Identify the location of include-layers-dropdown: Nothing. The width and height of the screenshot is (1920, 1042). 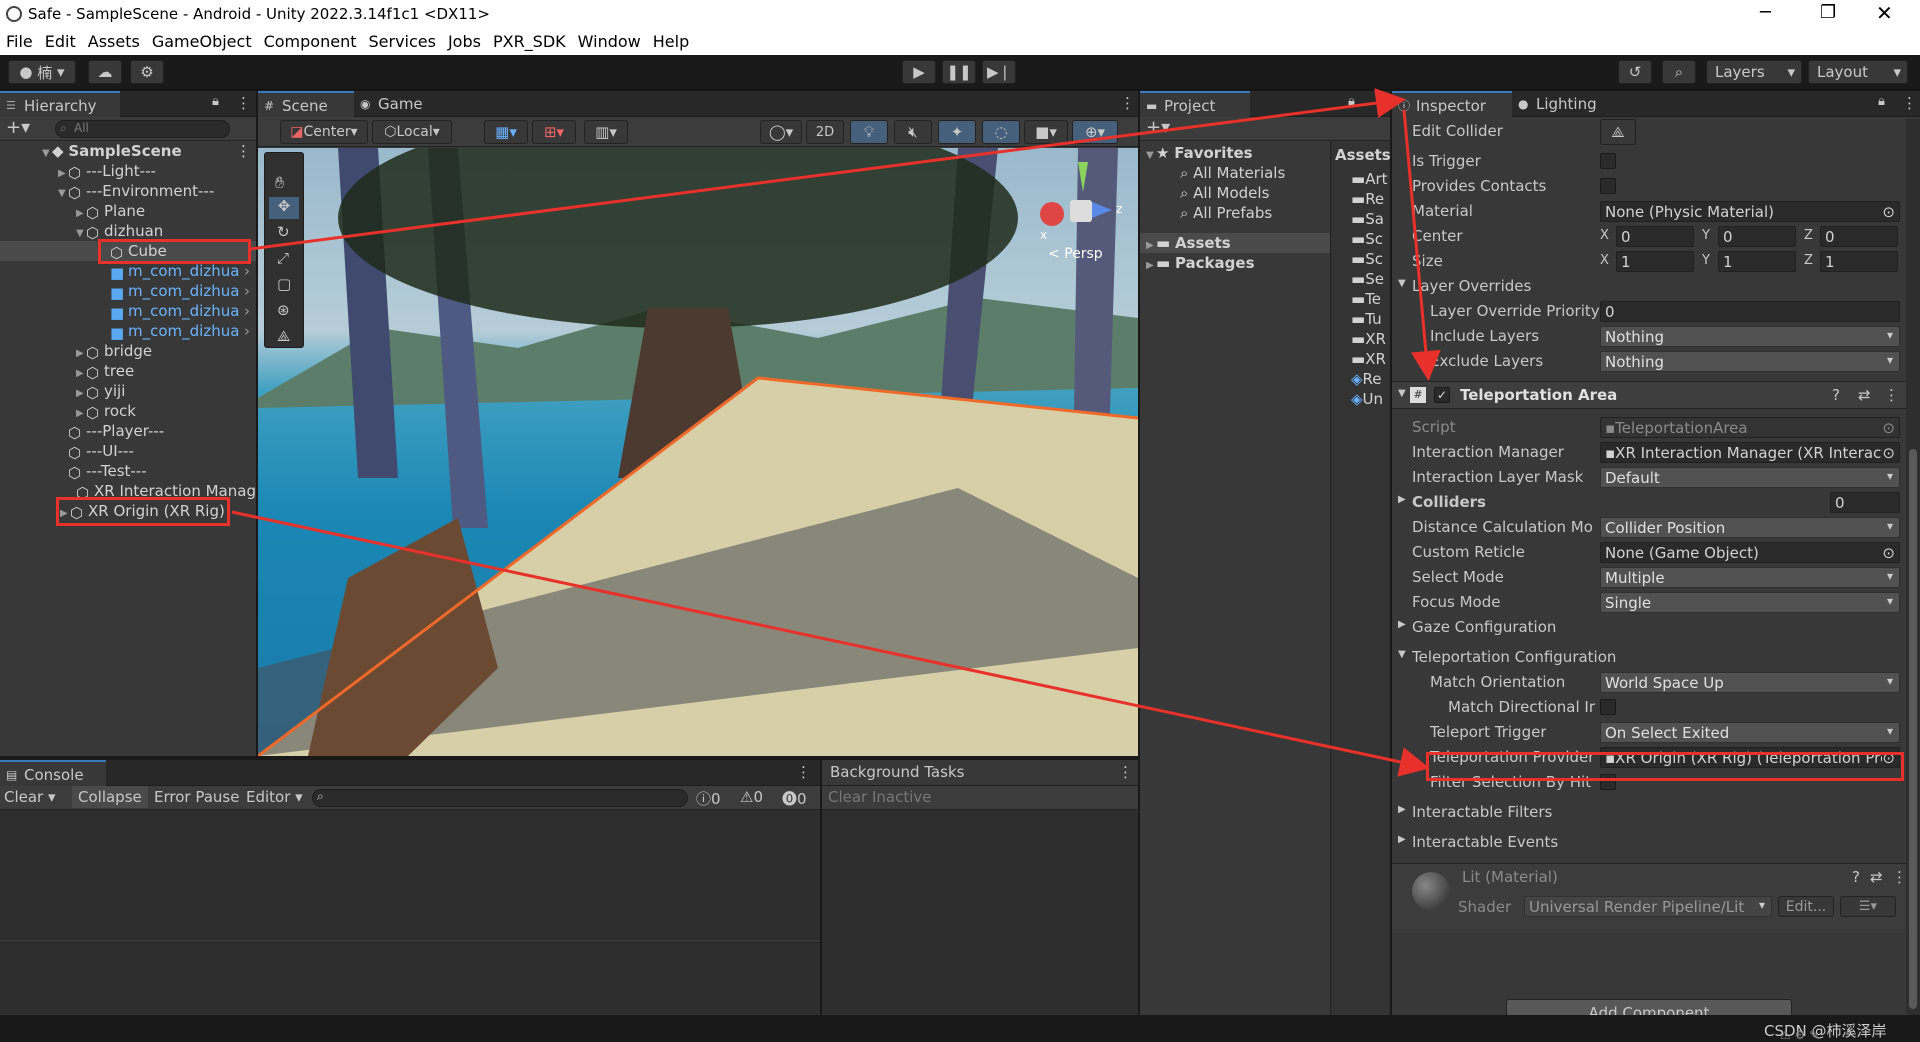
(1750, 336).